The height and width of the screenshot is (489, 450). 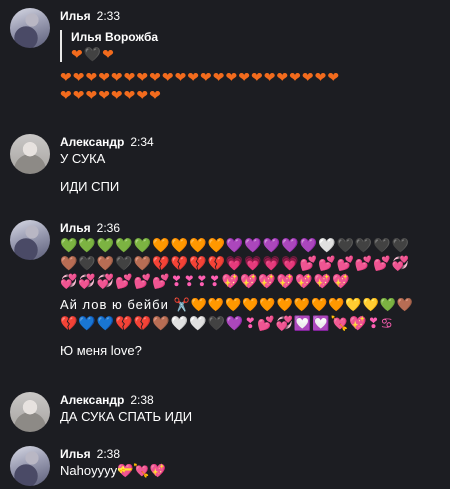 I want to click on message-timestamp: 2:34, so click(x=142, y=142).